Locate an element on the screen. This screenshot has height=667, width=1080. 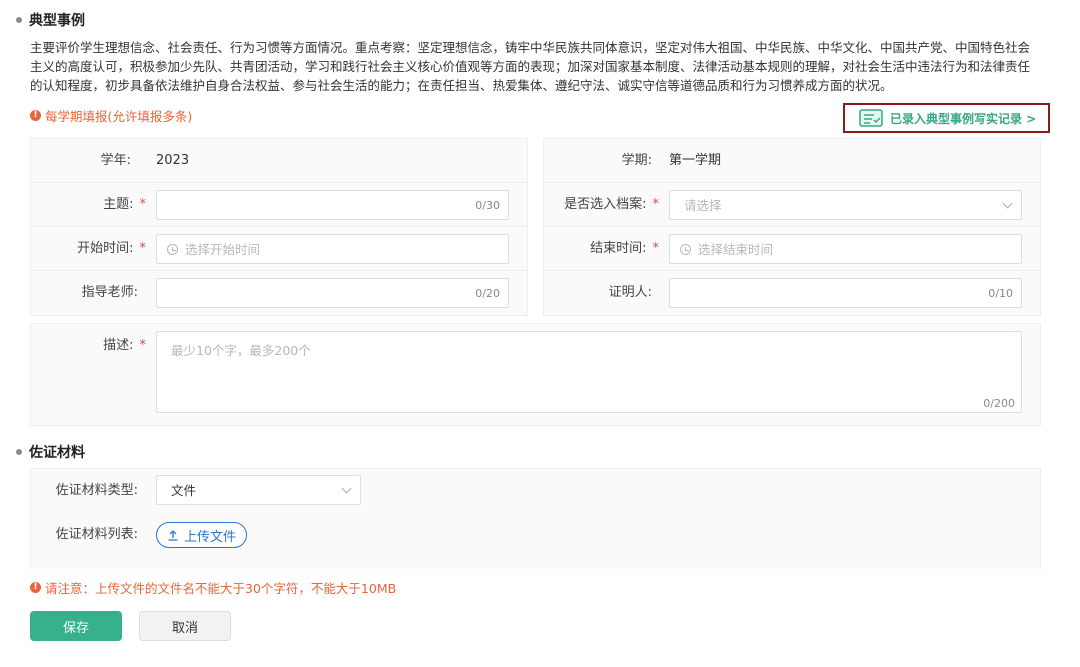
row-archive: 是否选入档案: * 请选择 is located at coordinates (792, 205).